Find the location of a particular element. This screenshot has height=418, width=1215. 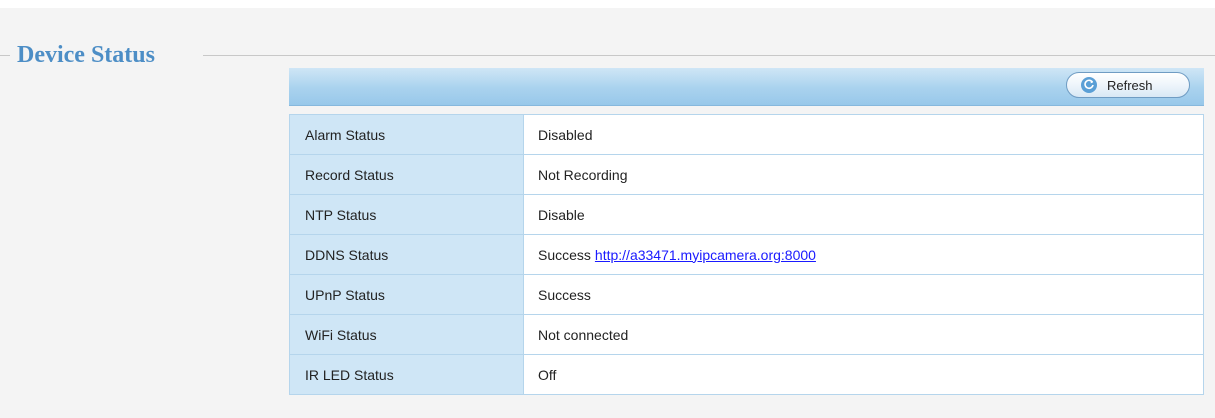

status-label-wifi: WiFi Status is located at coordinates (406, 334).